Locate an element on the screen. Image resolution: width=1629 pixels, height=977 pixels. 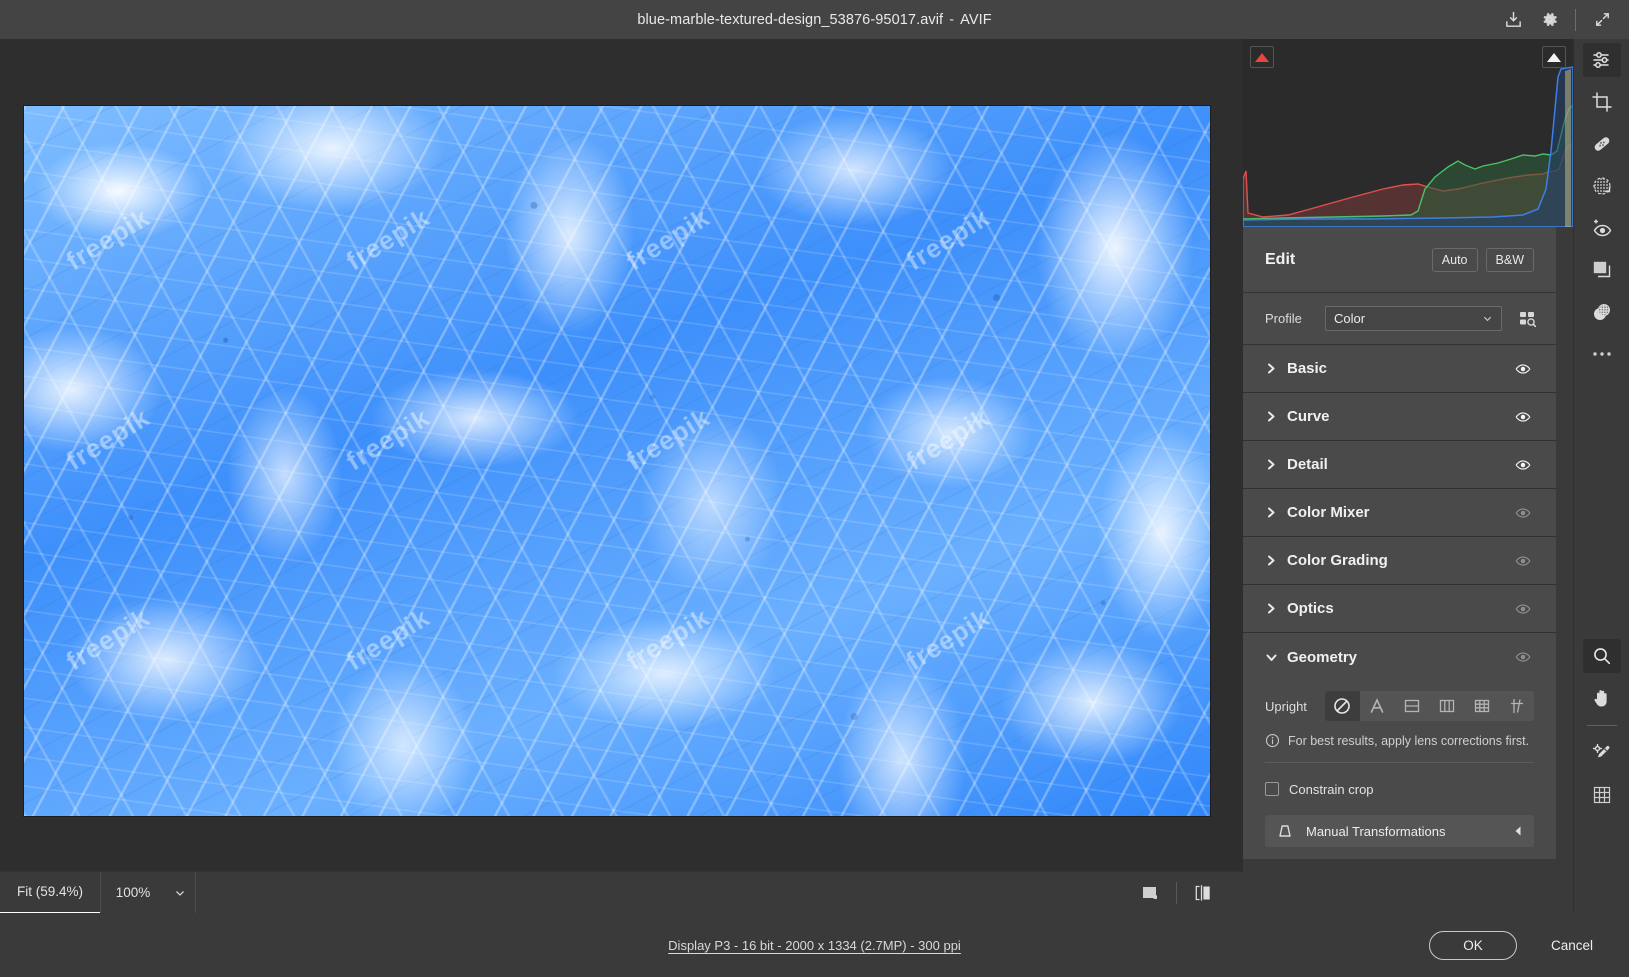
section-header-basic: Basic is located at coordinates (1399, 369).